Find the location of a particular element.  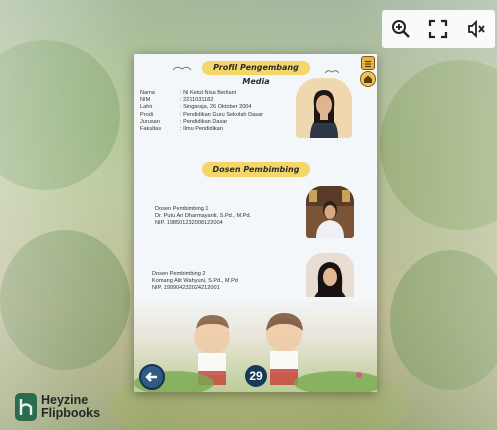

developer-photo is located at coordinates (324, 108).